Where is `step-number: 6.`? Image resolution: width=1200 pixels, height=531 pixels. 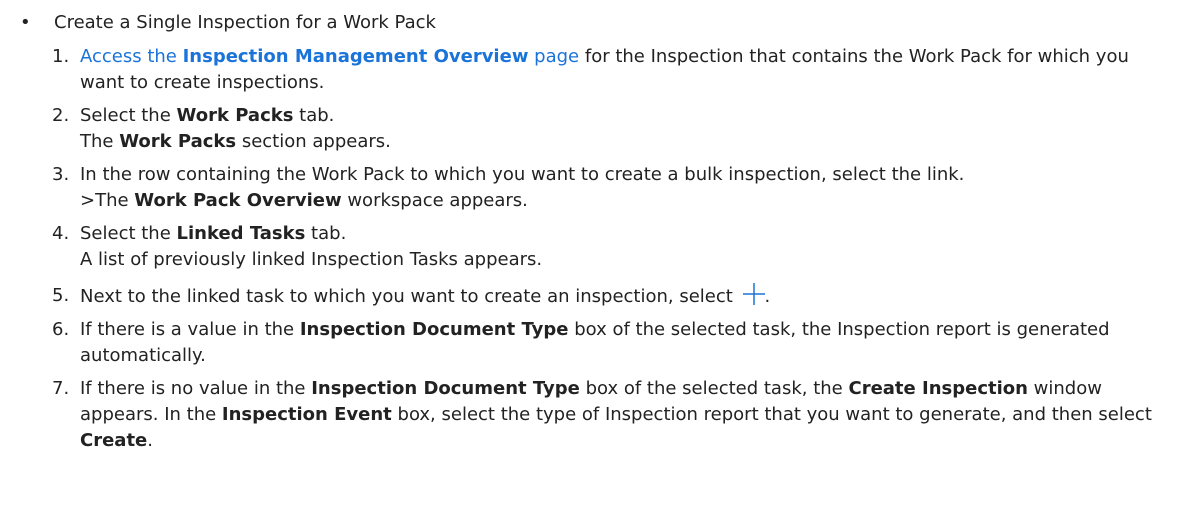
step-number: 6. is located at coordinates (61, 329).